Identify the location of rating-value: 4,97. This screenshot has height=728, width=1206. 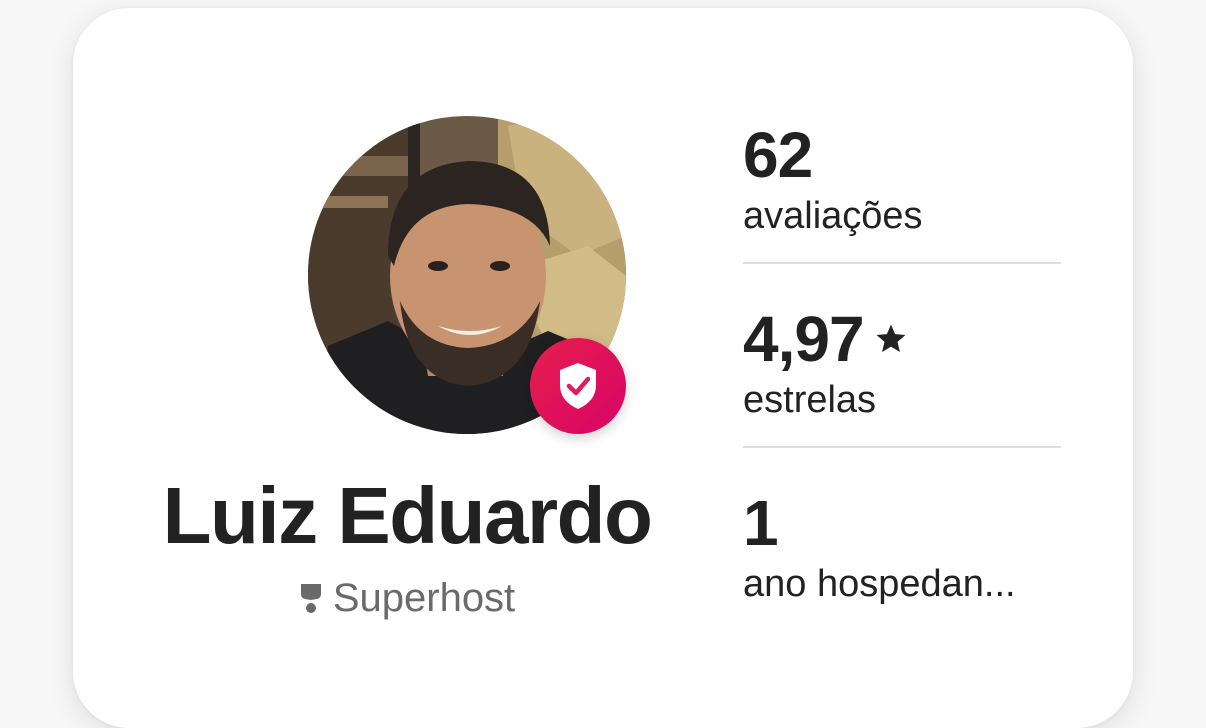
(804, 339).